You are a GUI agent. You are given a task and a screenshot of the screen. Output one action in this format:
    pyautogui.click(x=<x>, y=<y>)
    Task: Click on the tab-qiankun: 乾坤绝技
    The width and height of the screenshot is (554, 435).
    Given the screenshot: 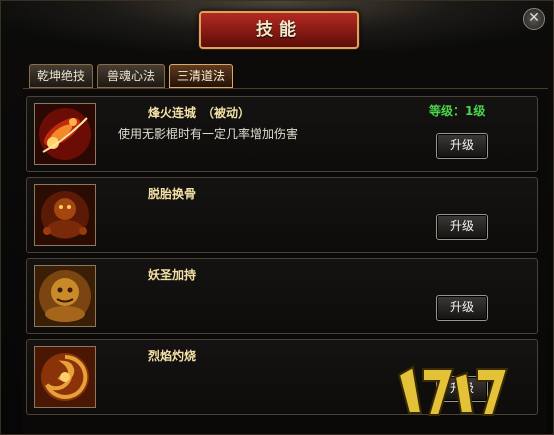 What is the action you would take?
    pyautogui.click(x=61, y=76)
    